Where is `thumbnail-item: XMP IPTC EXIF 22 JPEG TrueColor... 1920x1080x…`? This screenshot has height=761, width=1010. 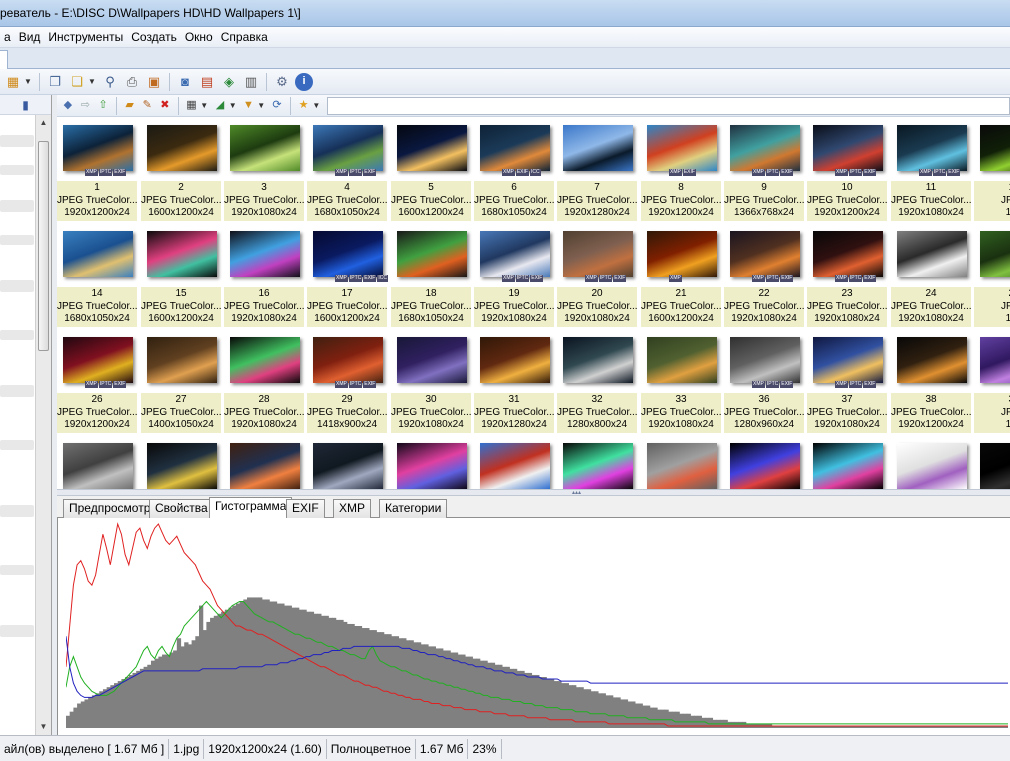 thumbnail-item: XMP IPTC EXIF 22 JPEG TrueColor... 1920x1080x… is located at coordinates (764, 275).